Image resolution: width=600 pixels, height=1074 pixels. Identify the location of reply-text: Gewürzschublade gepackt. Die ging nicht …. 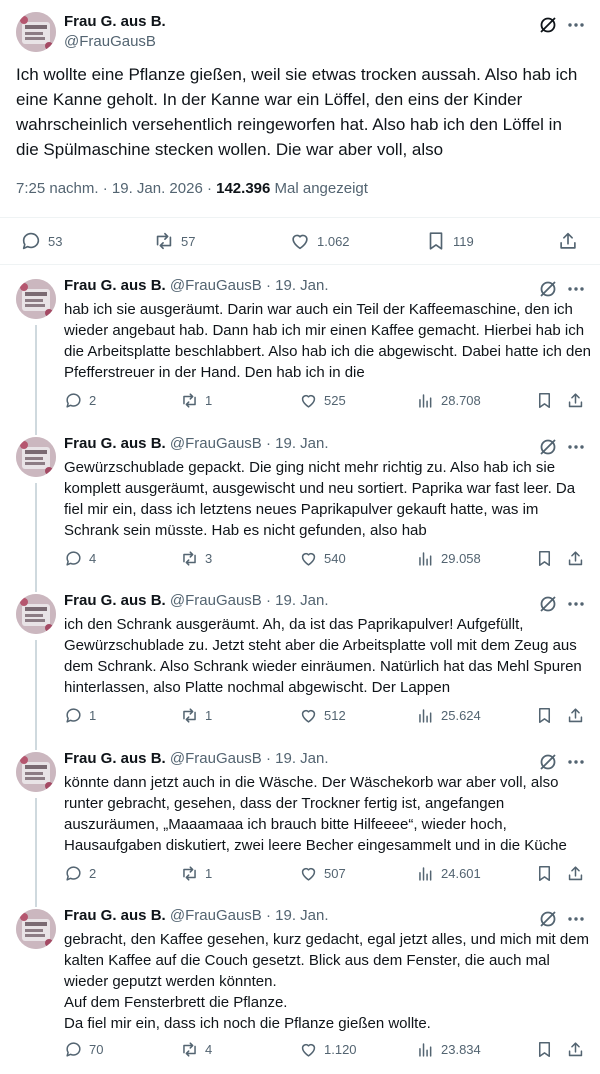
(320, 499).